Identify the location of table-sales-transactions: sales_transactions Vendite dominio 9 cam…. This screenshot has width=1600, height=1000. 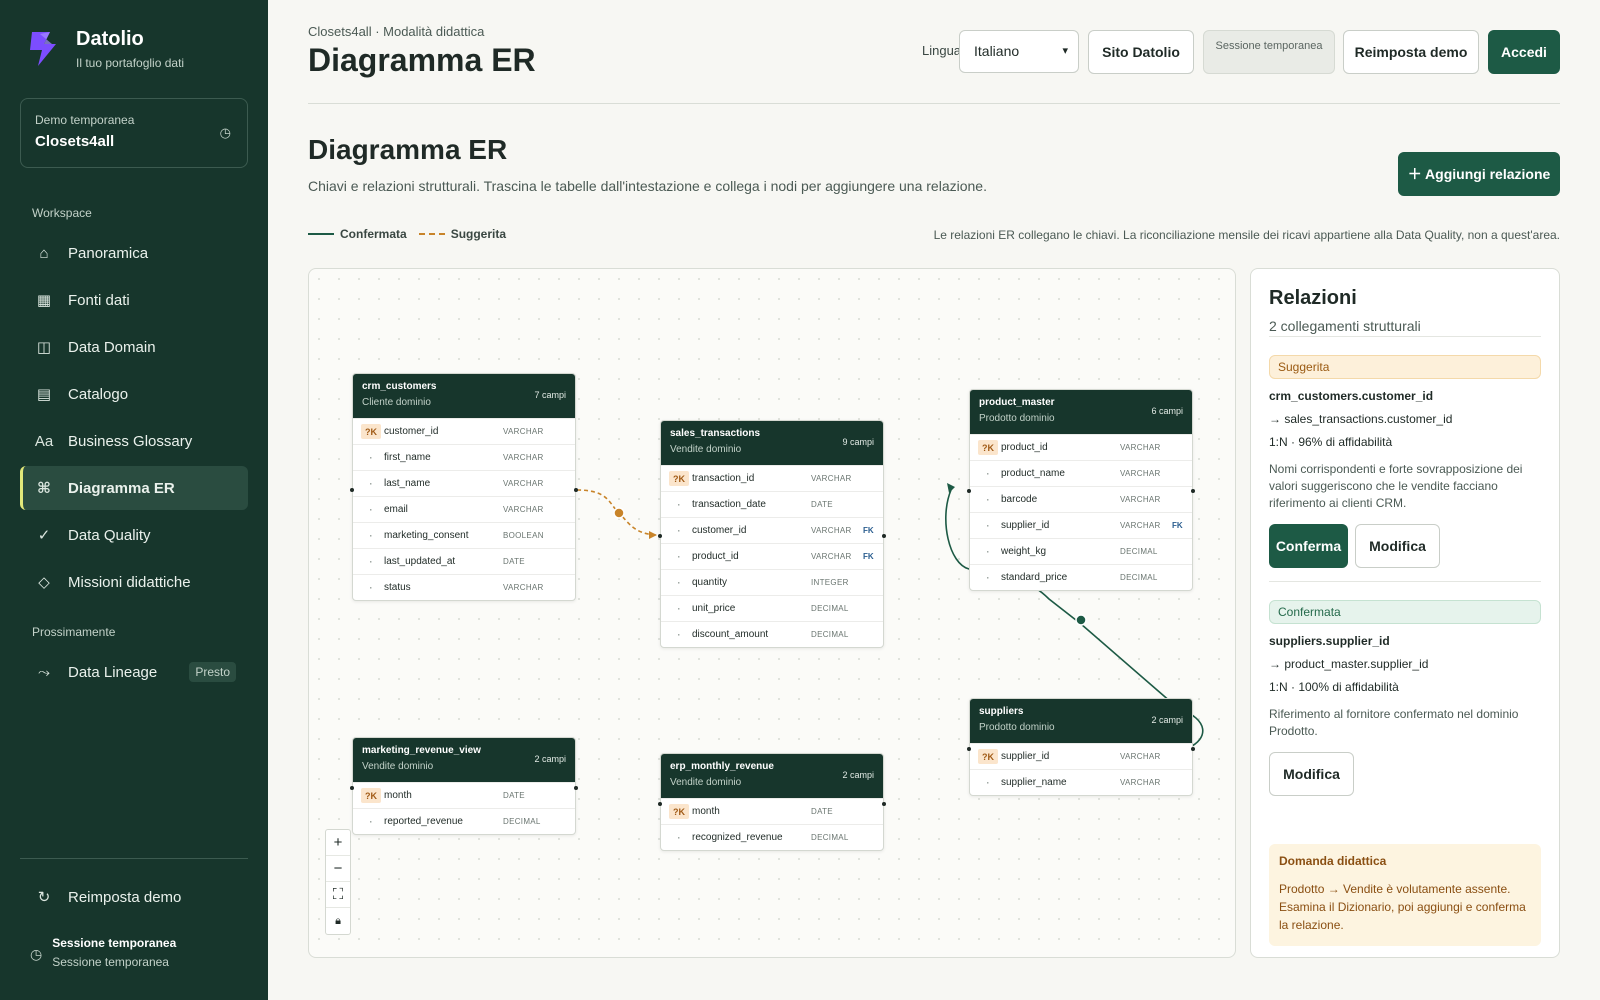
(772, 534).